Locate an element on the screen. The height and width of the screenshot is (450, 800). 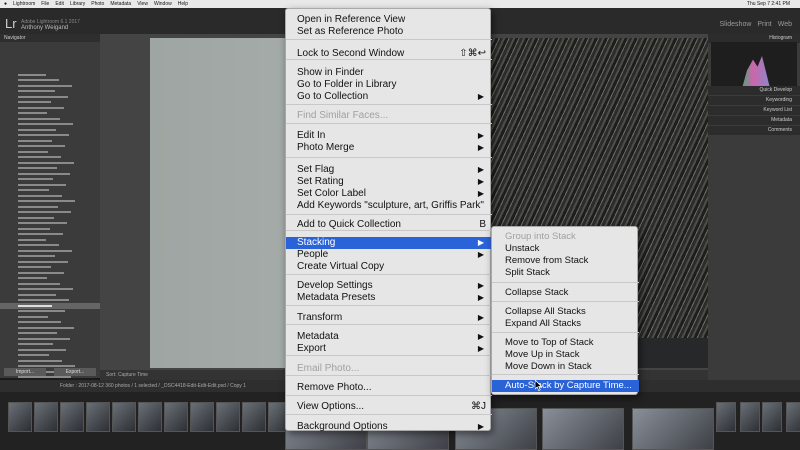
menubar-item-metadata: Metadata is located at coordinates (120, 4).